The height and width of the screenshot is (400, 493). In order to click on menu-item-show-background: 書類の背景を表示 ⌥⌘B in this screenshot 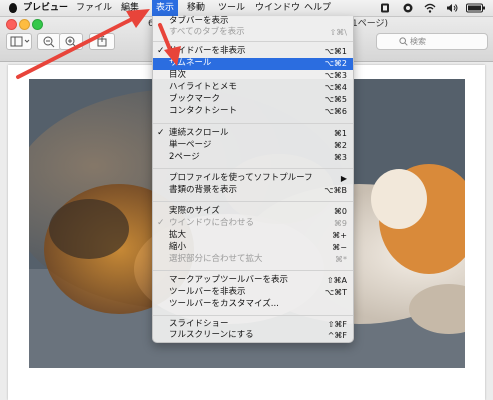, I will do `click(253, 191)`.